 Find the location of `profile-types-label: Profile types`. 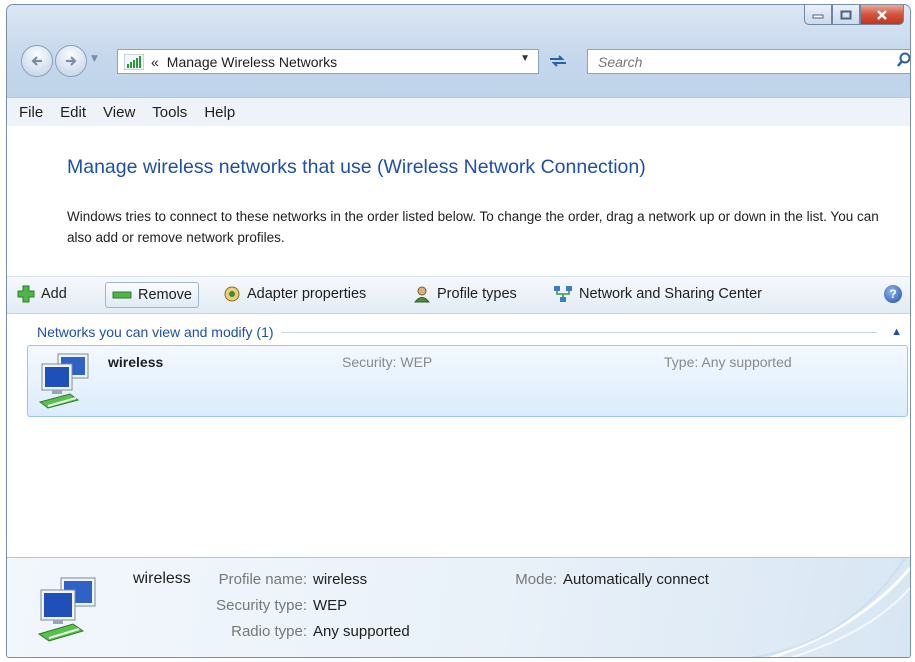

profile-types-label: Profile types is located at coordinates (477, 294).